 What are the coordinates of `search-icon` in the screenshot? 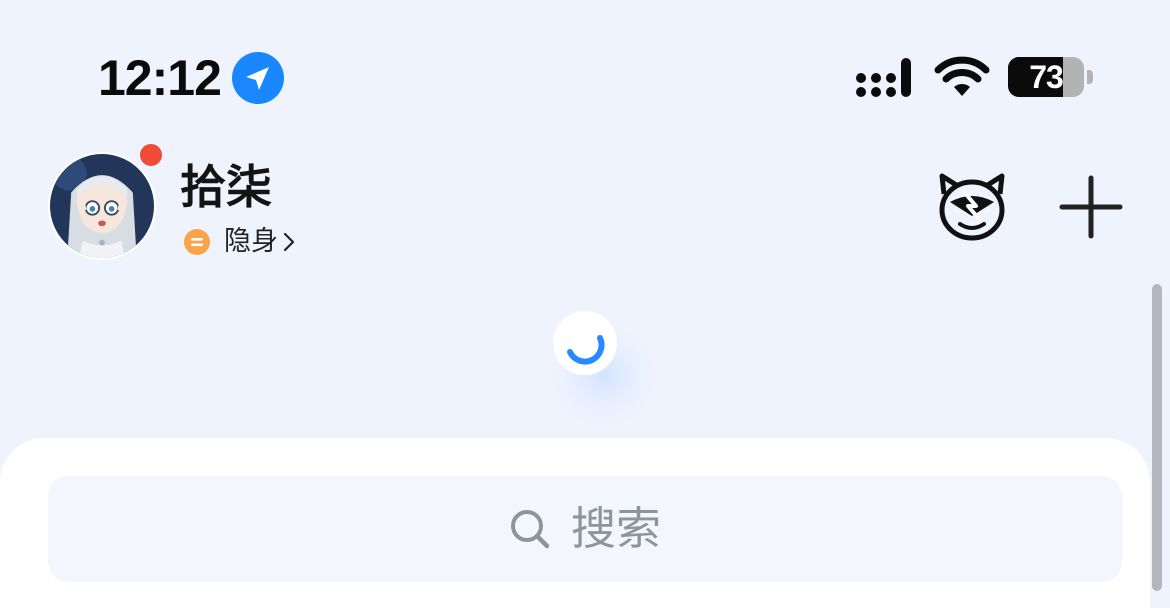 It's located at (530, 529).